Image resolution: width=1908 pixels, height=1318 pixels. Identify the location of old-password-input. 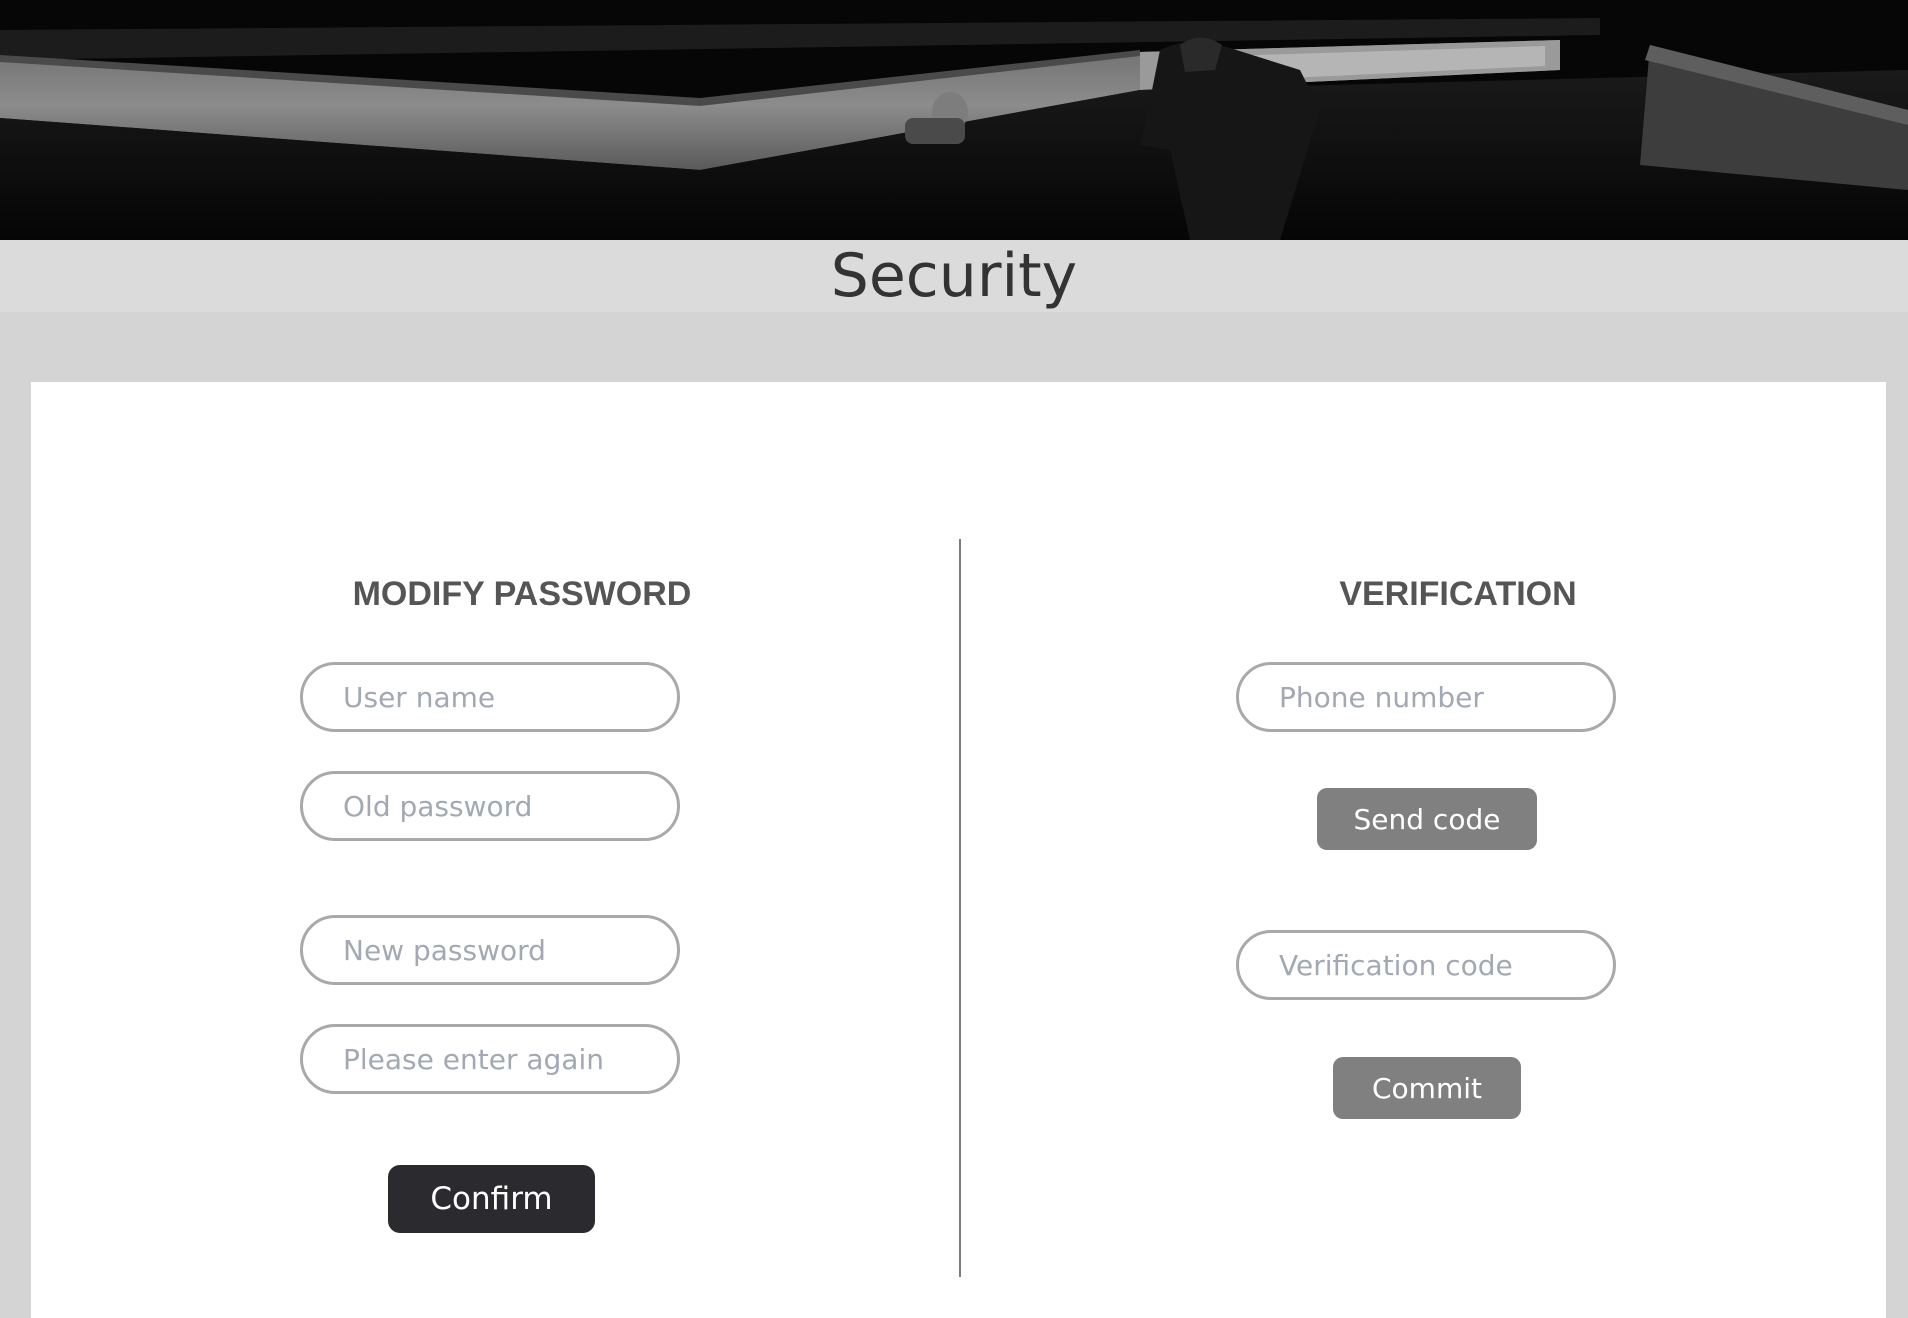
(490, 806).